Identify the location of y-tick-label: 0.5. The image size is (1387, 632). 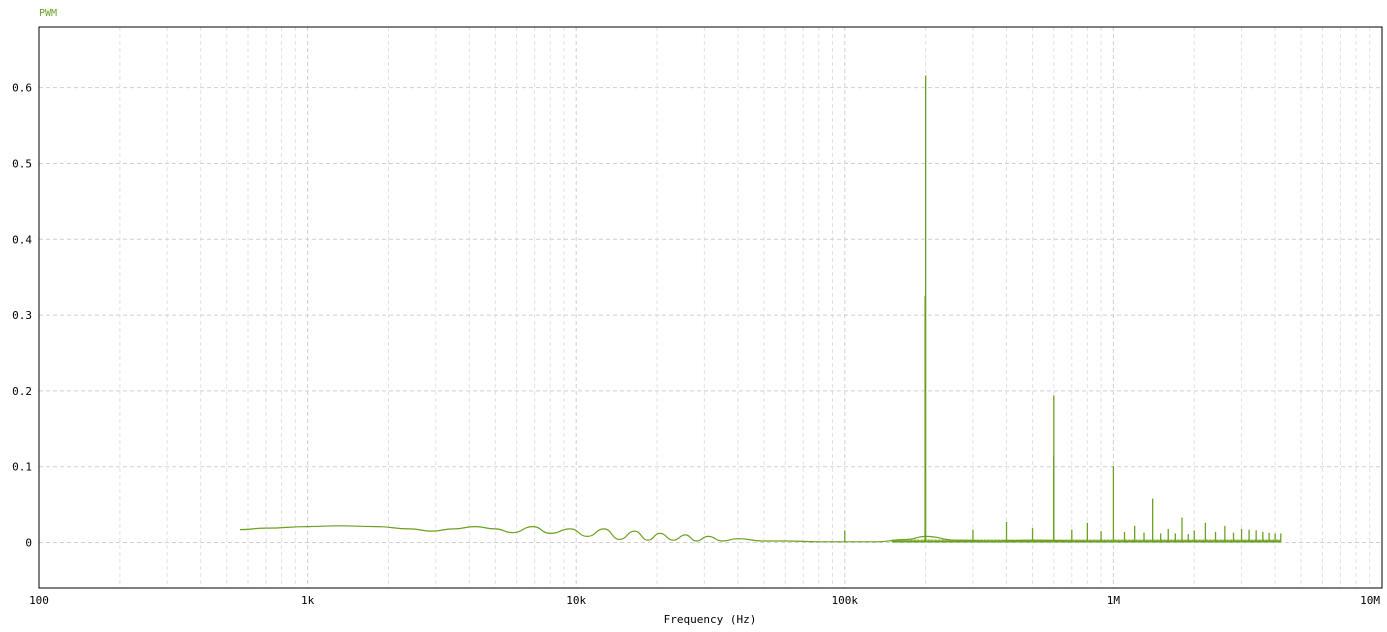
(22, 163).